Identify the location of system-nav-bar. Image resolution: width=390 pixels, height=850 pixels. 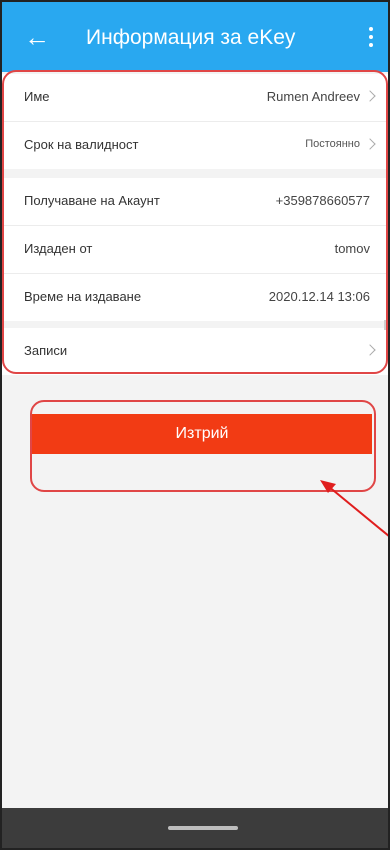
(195, 828).